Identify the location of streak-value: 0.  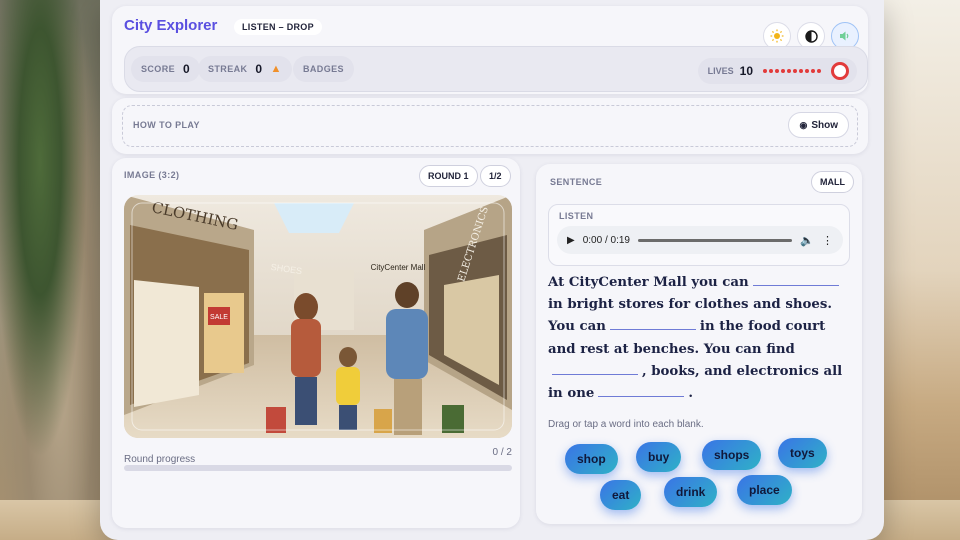
(259, 69).